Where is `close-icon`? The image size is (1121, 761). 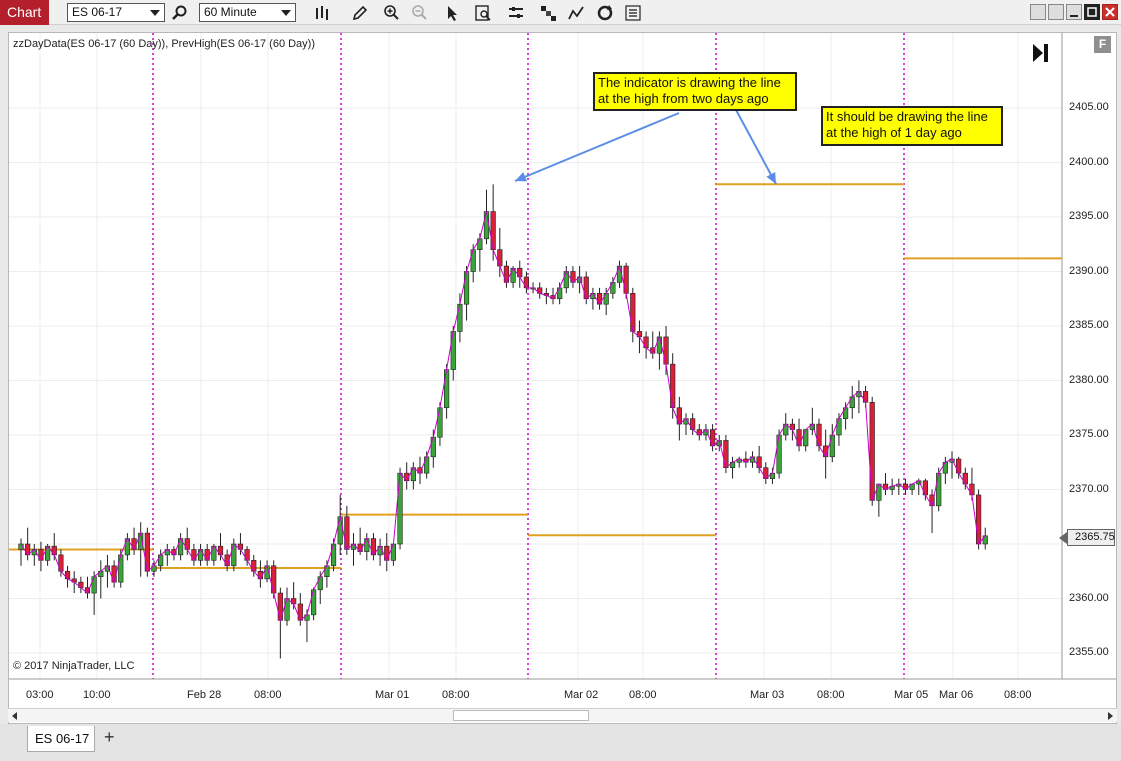 close-icon is located at coordinates (1110, 12).